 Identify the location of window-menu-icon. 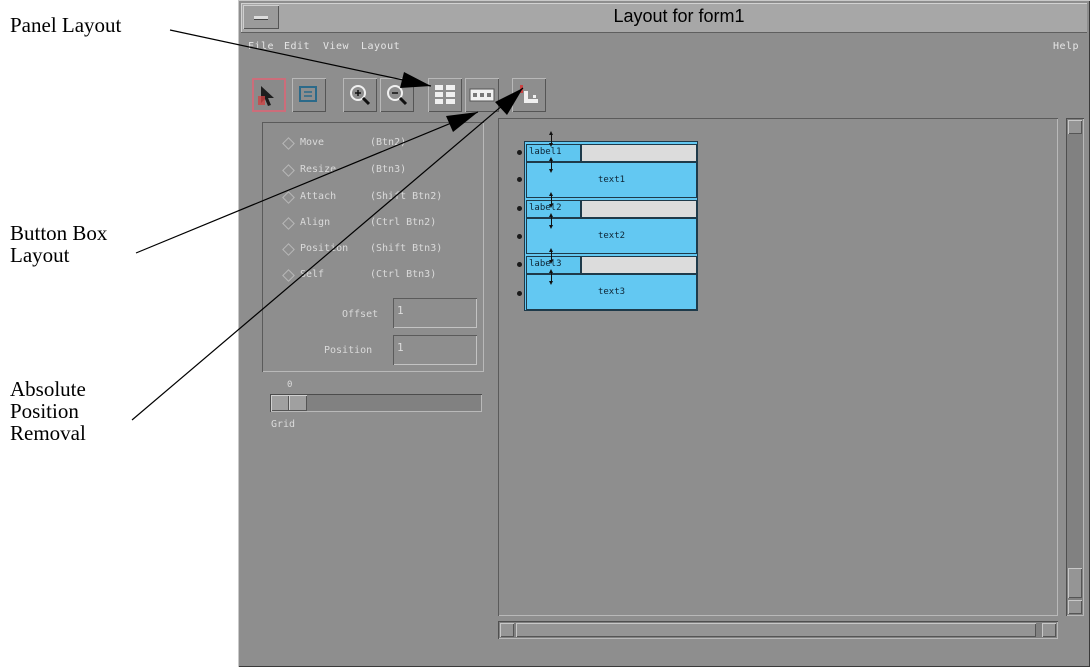
(261, 18).